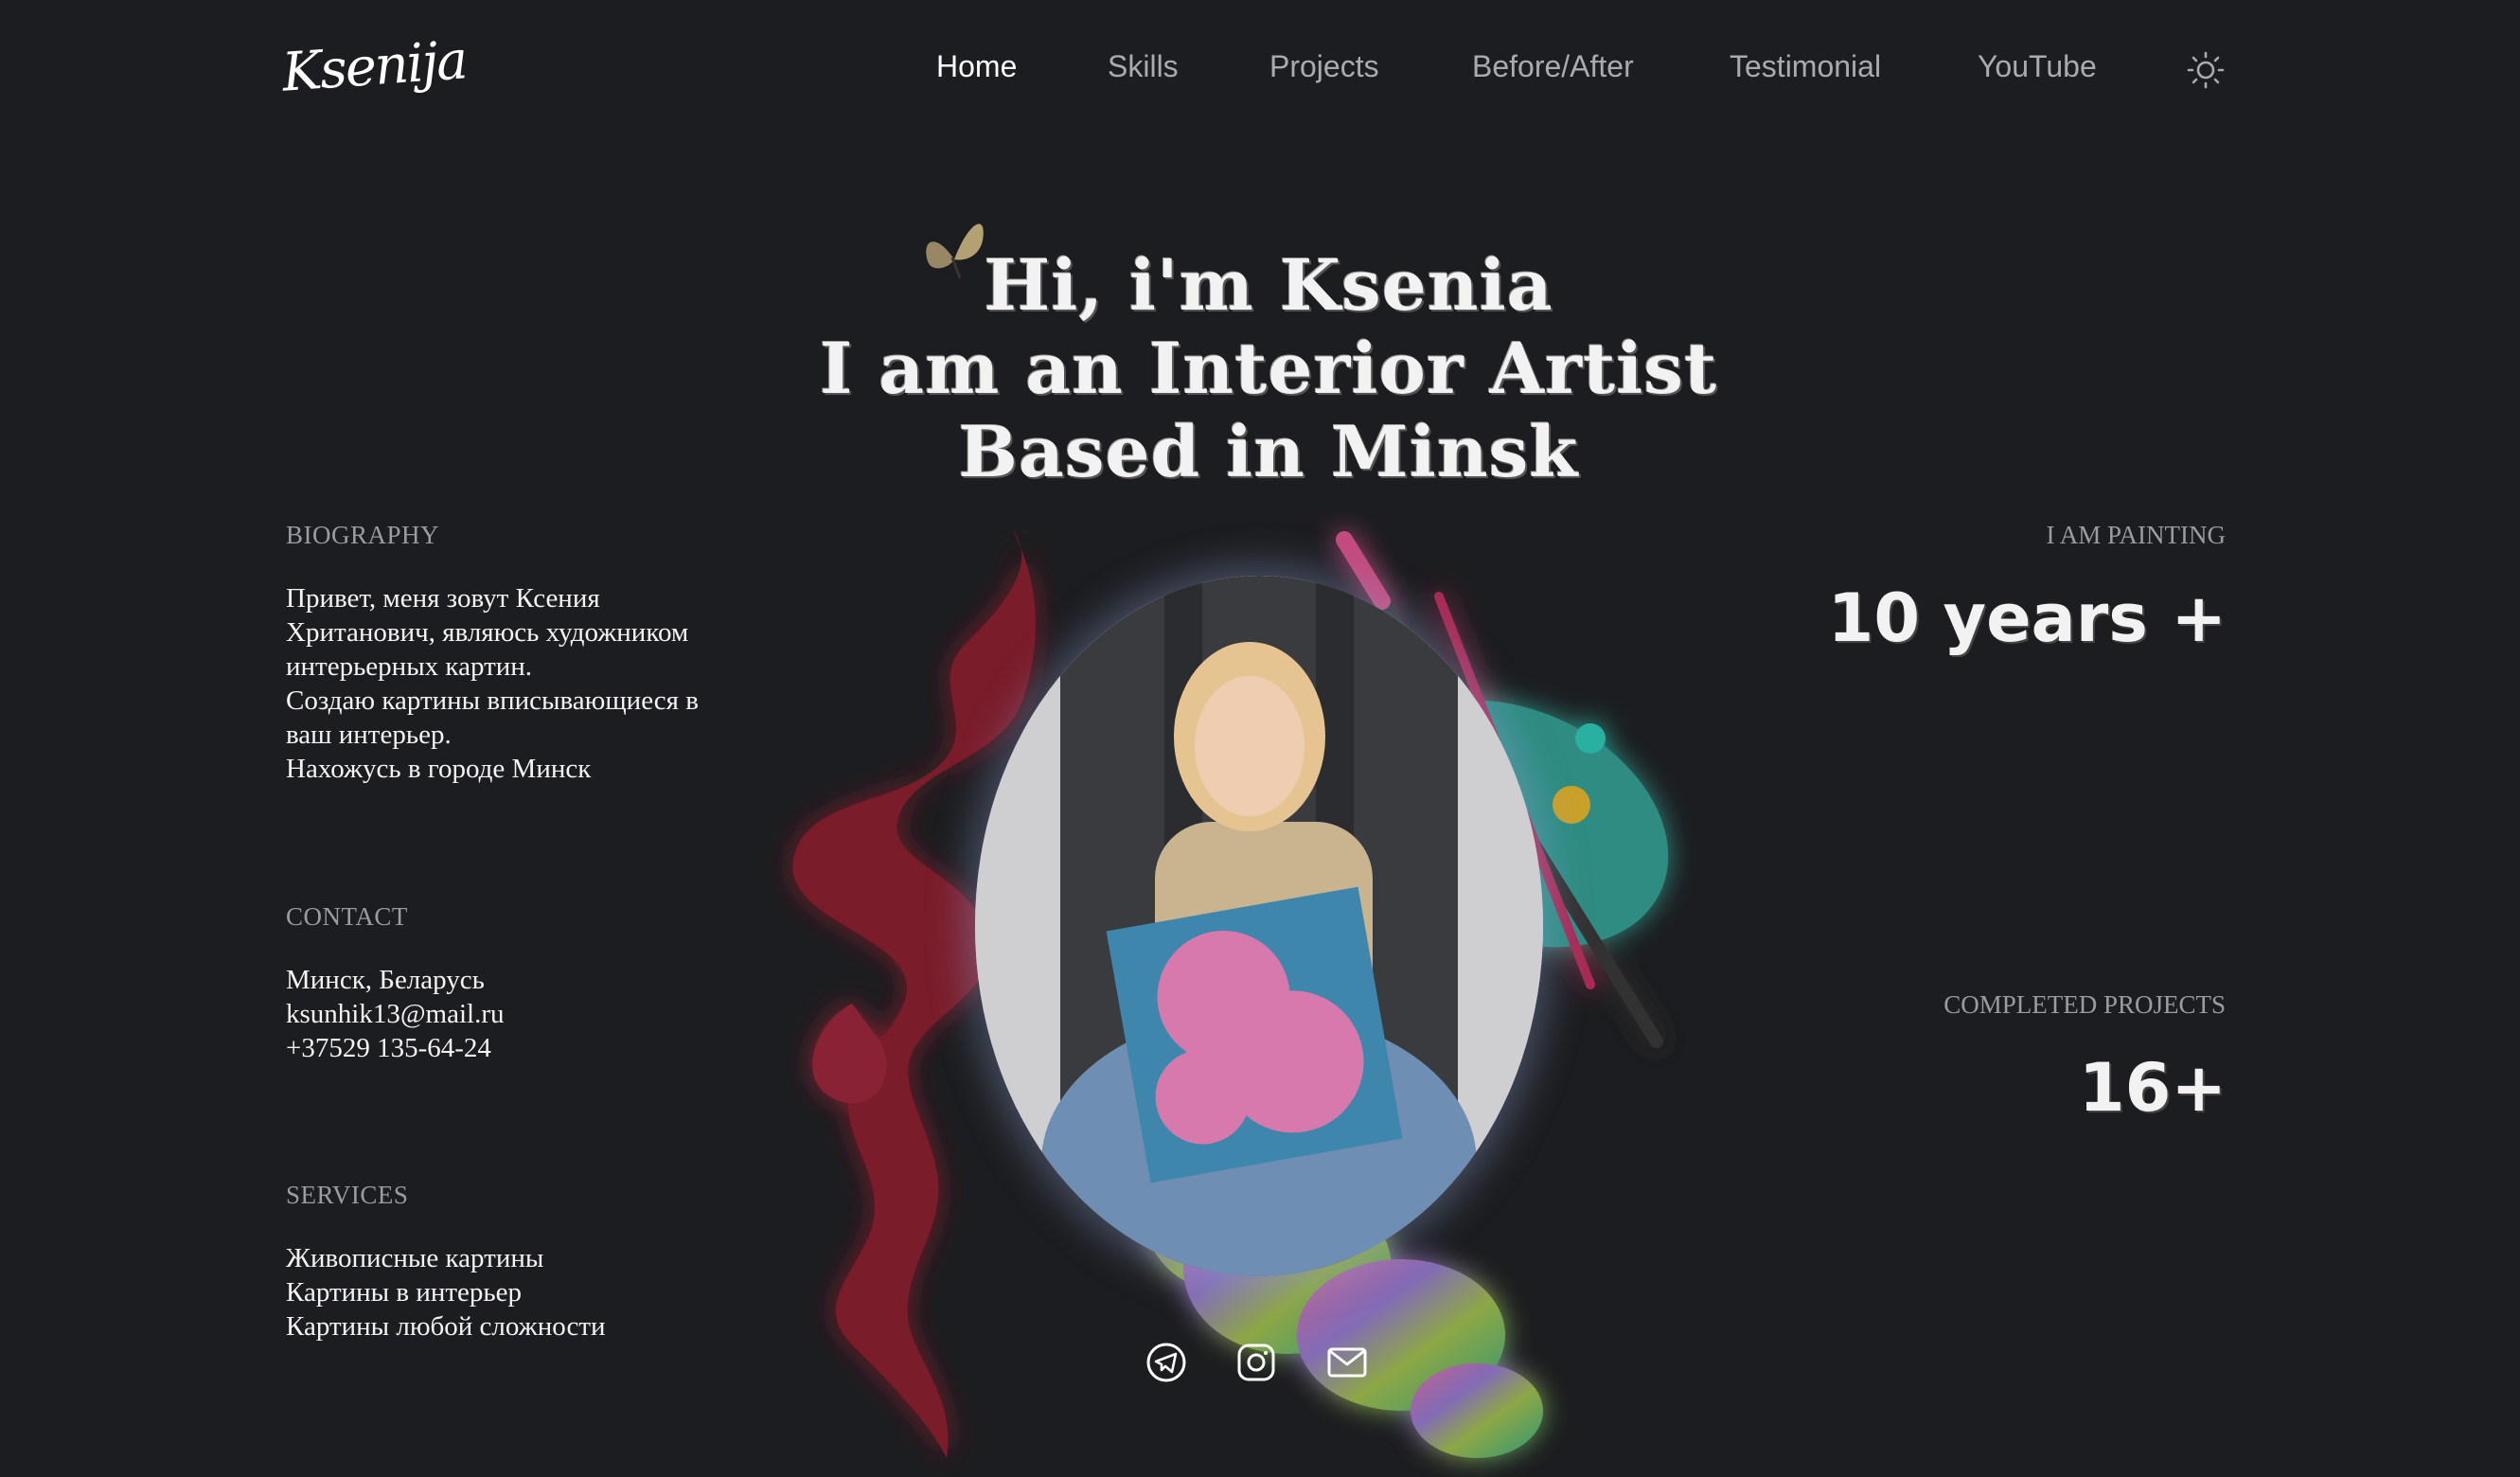 Image resolution: width=2520 pixels, height=1477 pixels. What do you see at coordinates (1269, 286) in the screenshot?
I see `hero-line-1: Hi, i'm Ksenia` at bounding box center [1269, 286].